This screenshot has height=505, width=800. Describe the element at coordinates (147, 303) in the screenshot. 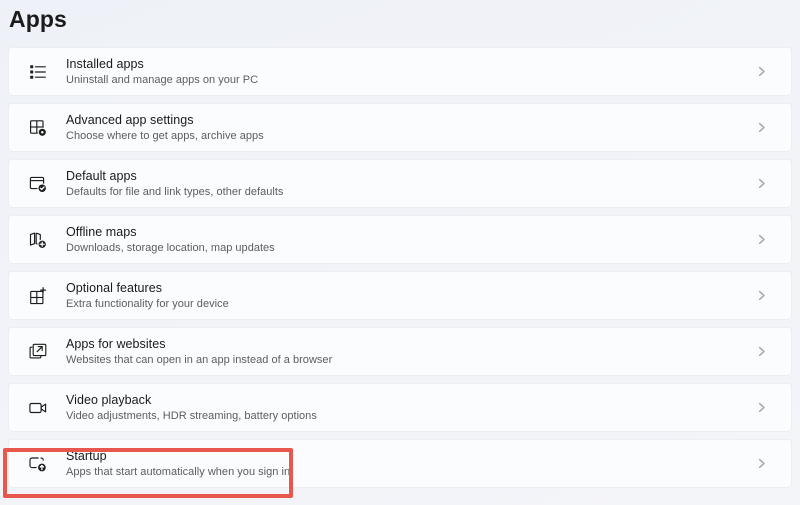

I see `settings-row-subtitle: Extra functionality for your device` at that location.